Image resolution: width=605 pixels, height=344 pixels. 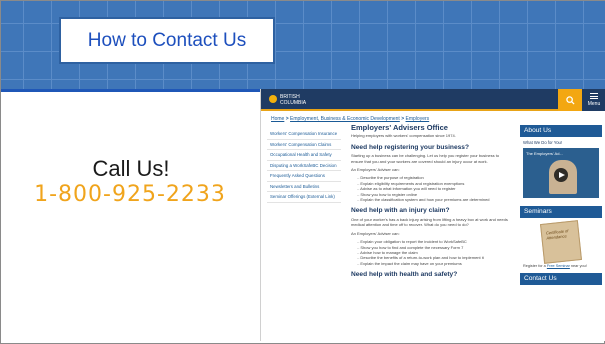 What do you see at coordinates (131, 168) in the screenshot?
I see `call-us-label: Call Us!` at bounding box center [131, 168].